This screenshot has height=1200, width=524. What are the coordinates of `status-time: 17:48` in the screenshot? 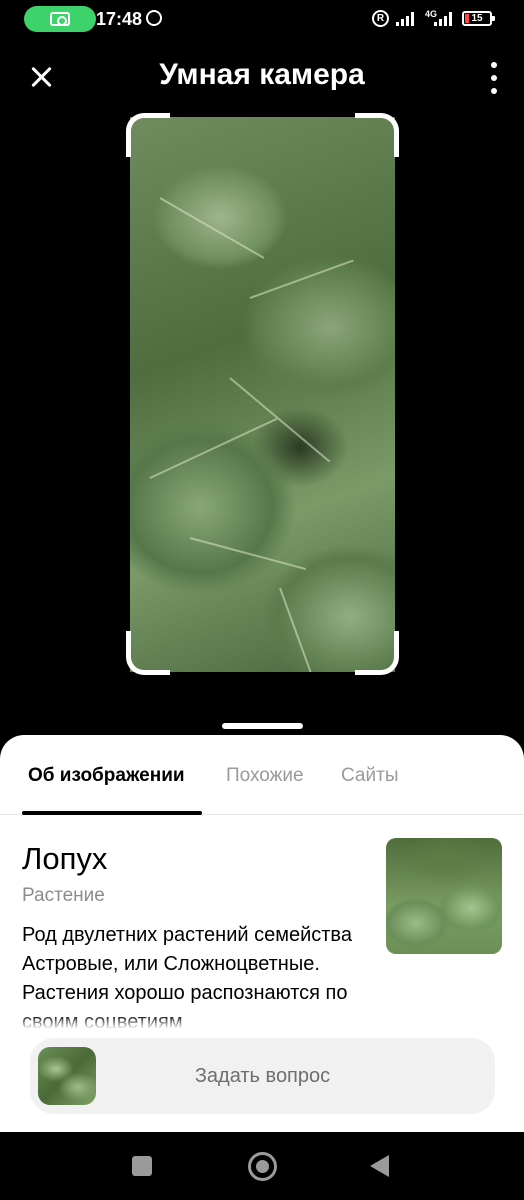 It's located at (119, 19).